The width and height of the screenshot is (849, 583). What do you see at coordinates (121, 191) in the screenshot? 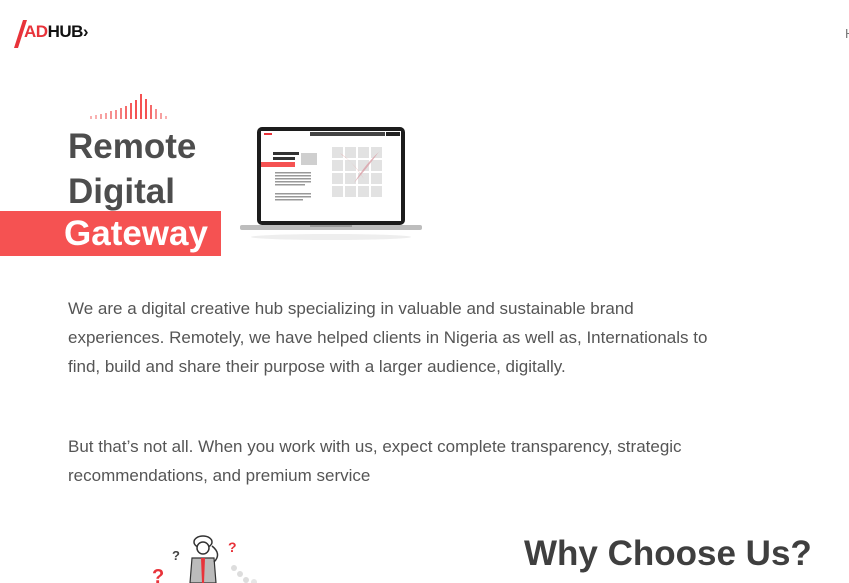
I see `hero-title-line2: Digital` at bounding box center [121, 191].